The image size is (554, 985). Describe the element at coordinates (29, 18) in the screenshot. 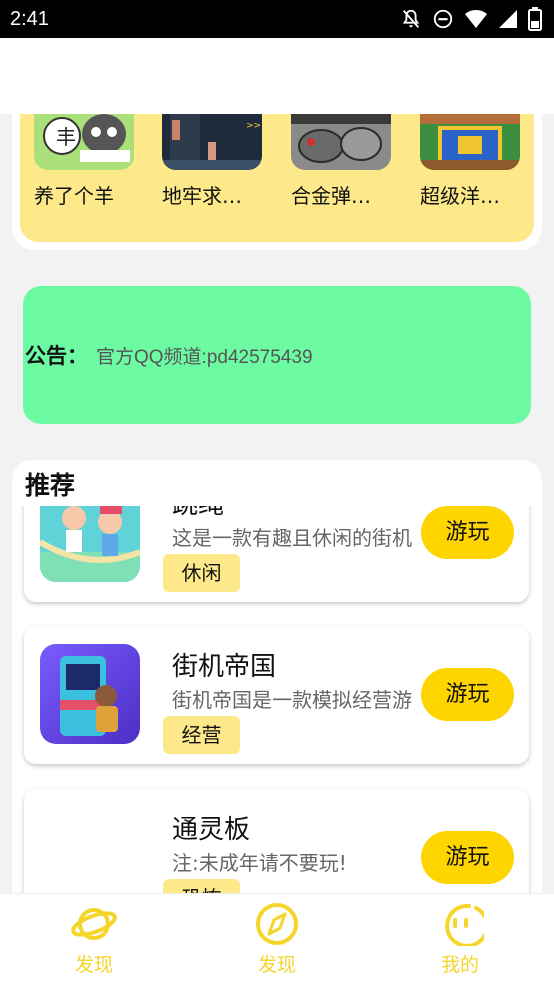

I see `status-time: 2:41` at that location.